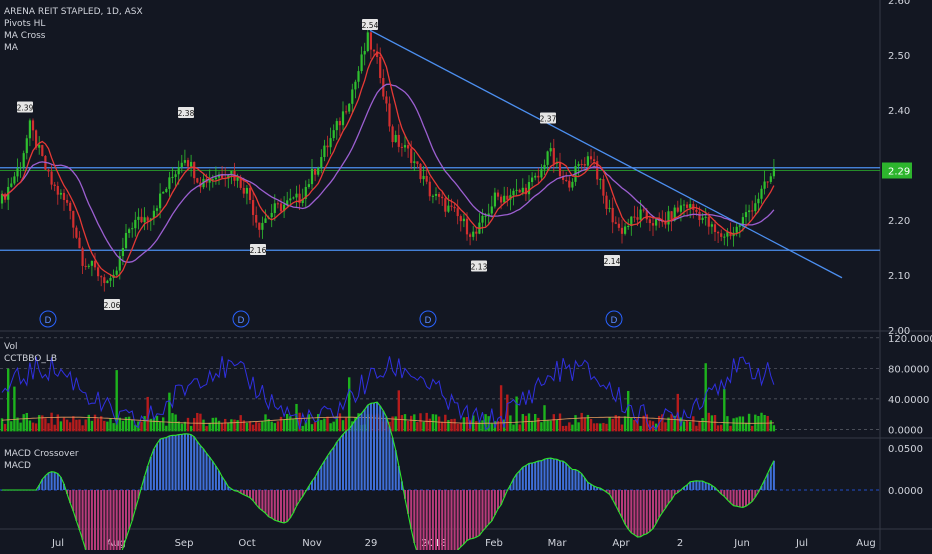  What do you see at coordinates (258, 249) in the screenshot?
I see `pivot-label: 2.16` at bounding box center [258, 249].